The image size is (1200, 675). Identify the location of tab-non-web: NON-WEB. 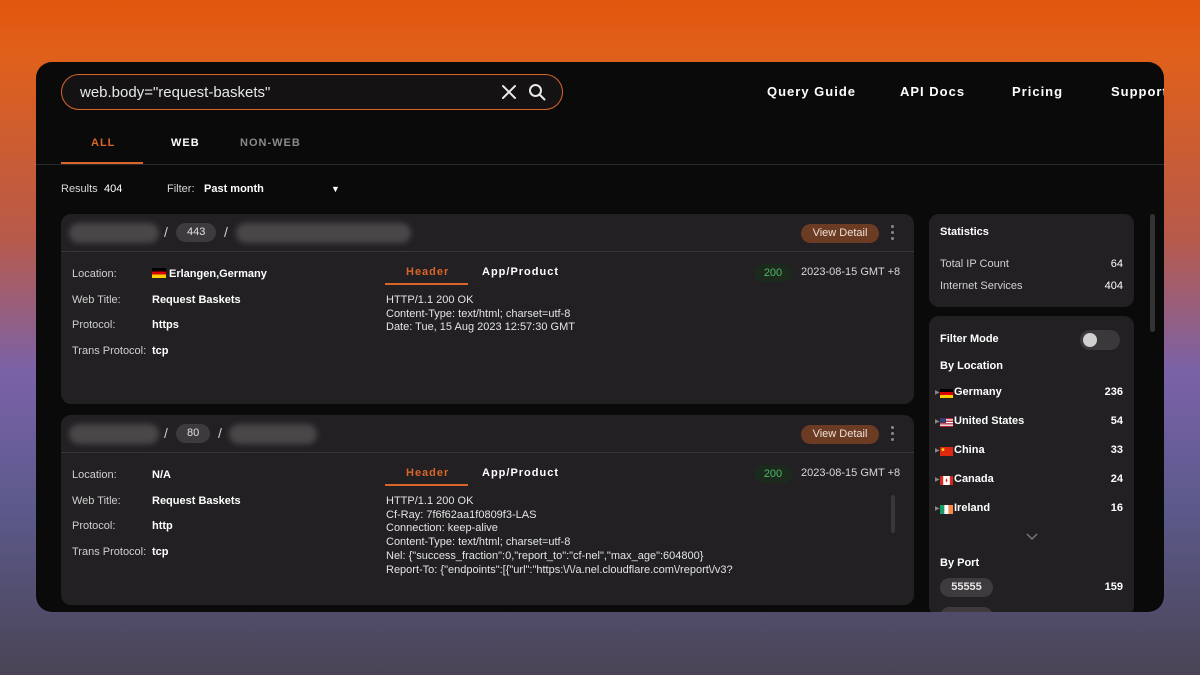
(270, 143).